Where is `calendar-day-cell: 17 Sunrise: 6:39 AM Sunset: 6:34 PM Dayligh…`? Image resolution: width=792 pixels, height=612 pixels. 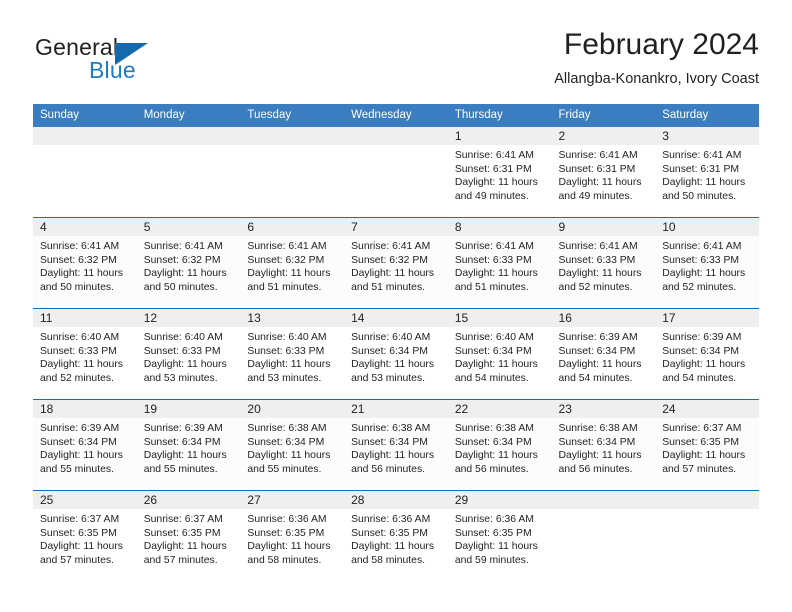
calendar-day-cell: 17 Sunrise: 6:39 AM Sunset: 6:34 PM Dayligh… is located at coordinates (707, 354).